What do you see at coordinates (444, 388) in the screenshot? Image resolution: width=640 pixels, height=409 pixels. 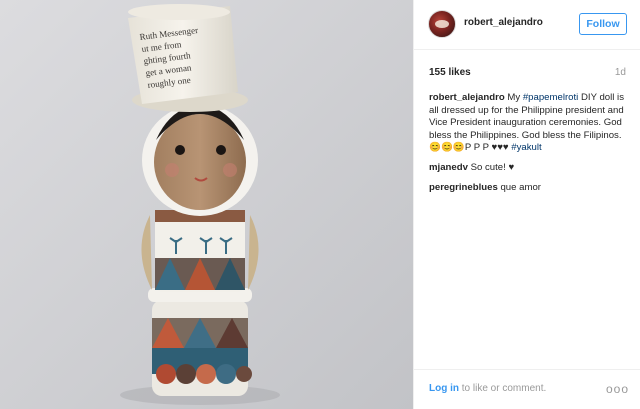 I see `login-link: Log in` at bounding box center [444, 388].